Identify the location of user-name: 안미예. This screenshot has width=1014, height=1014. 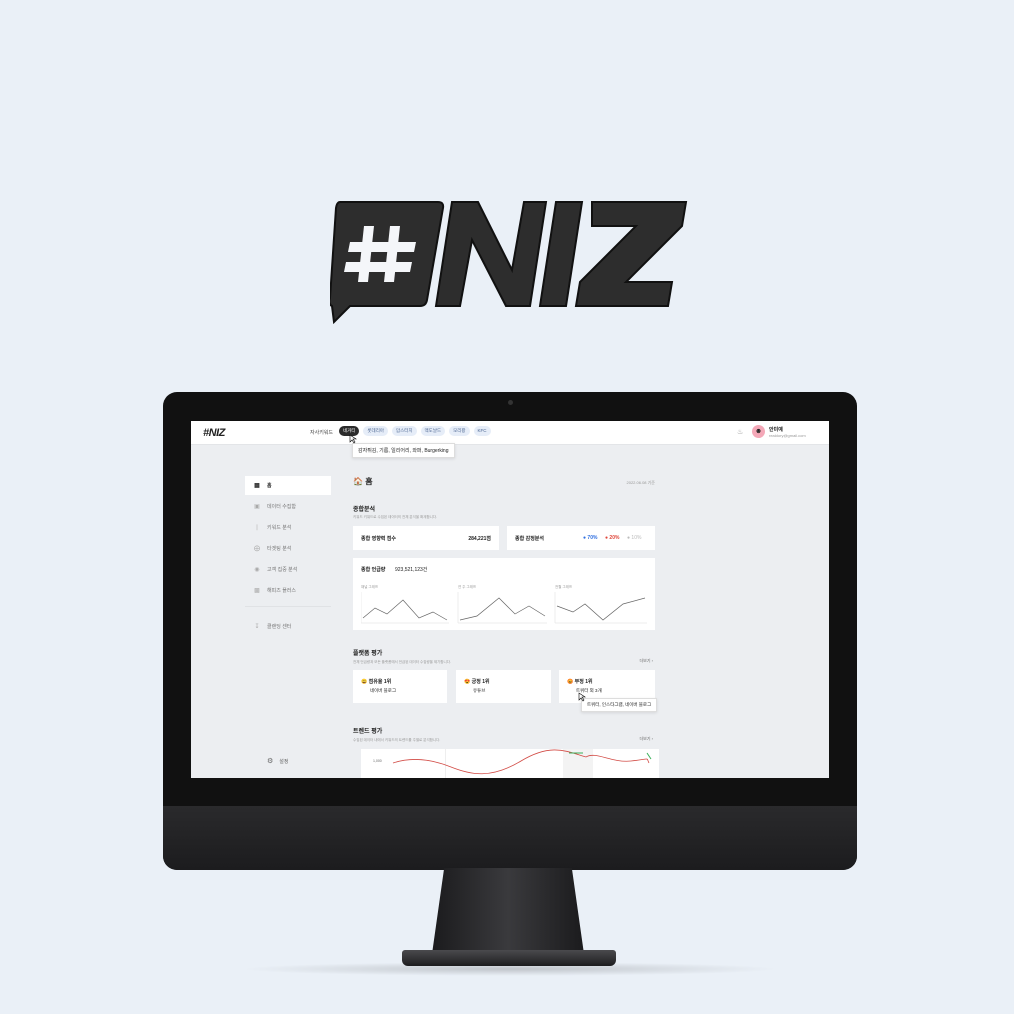
(776, 430).